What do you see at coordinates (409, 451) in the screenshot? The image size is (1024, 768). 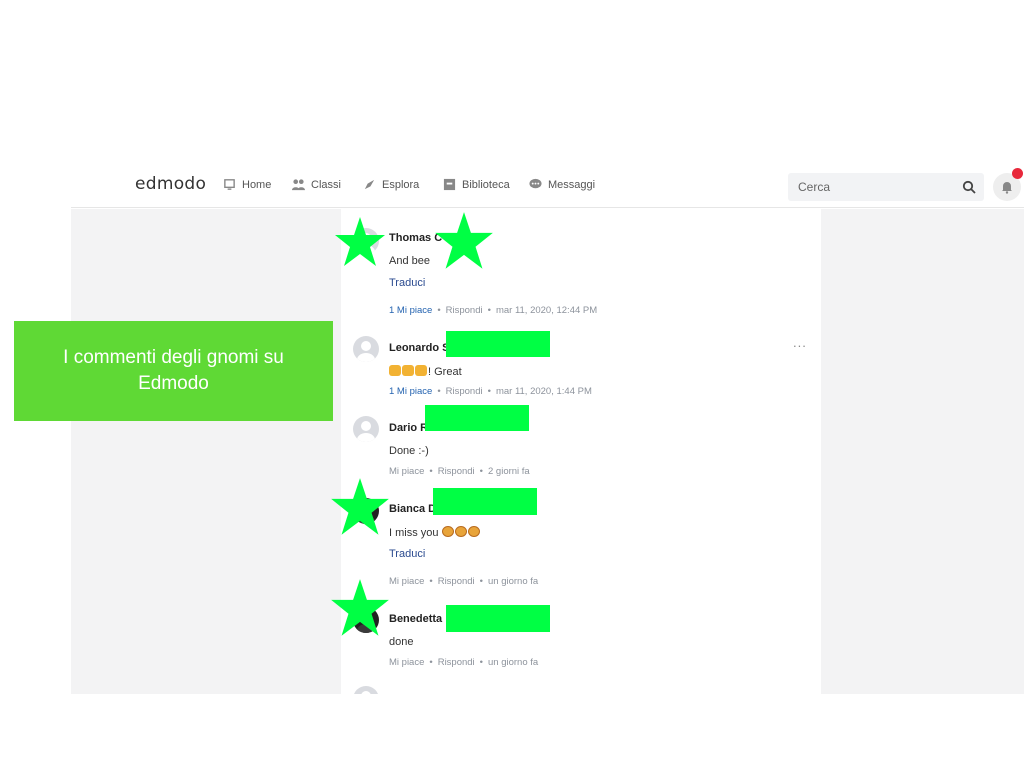 I see `comment-text: Done :-)` at bounding box center [409, 451].